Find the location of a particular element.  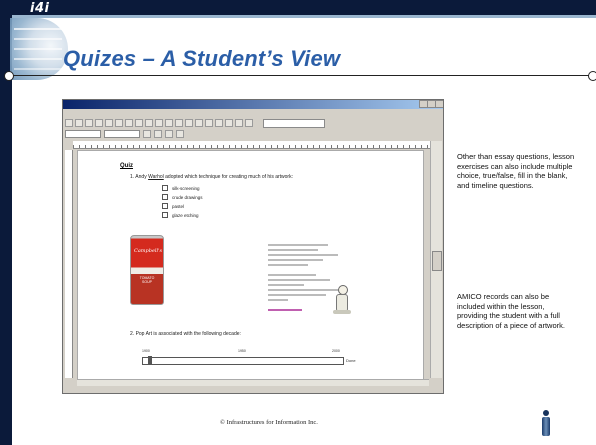

option-label: crude drawings is located at coordinates (187, 197).